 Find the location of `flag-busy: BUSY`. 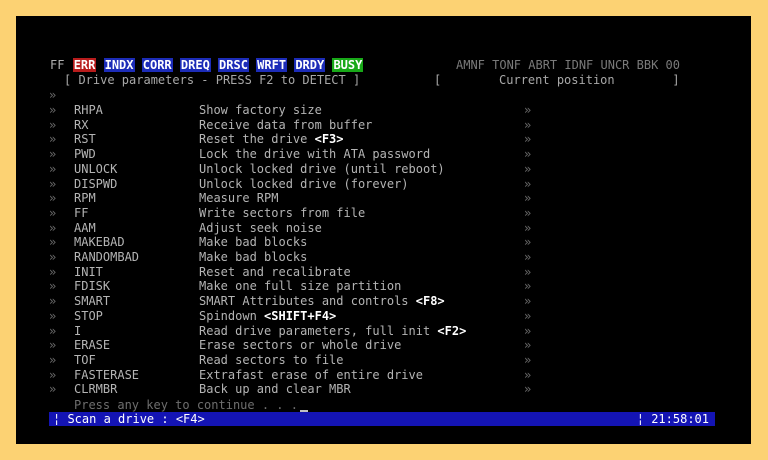

flag-busy: BUSY is located at coordinates (348, 65).